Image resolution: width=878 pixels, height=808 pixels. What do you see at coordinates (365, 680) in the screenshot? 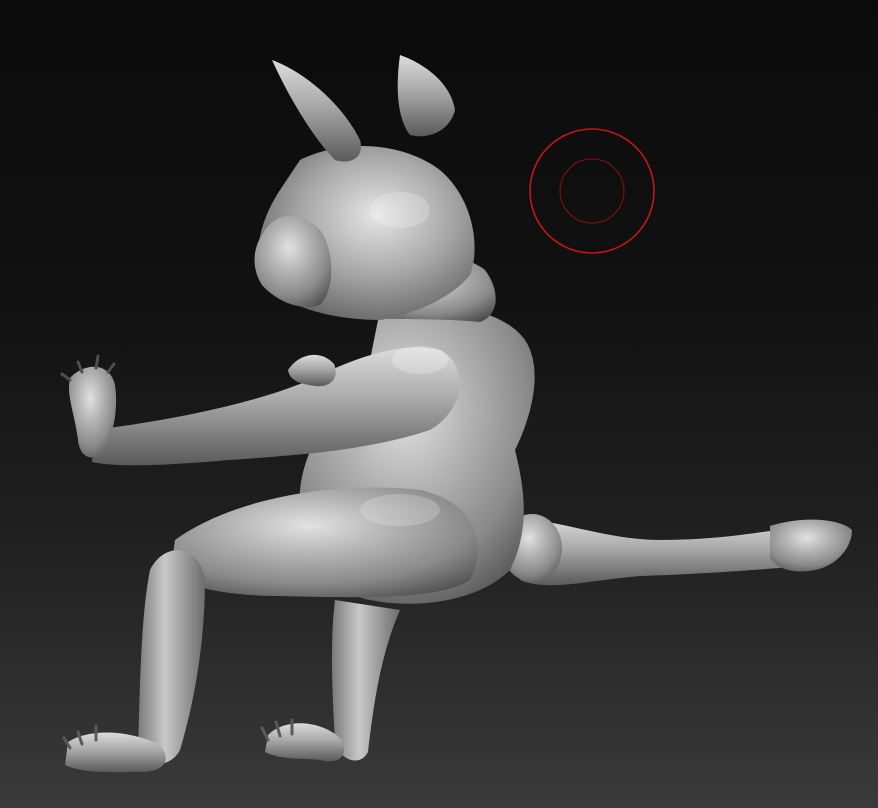
I see `model-back-leg` at bounding box center [365, 680].